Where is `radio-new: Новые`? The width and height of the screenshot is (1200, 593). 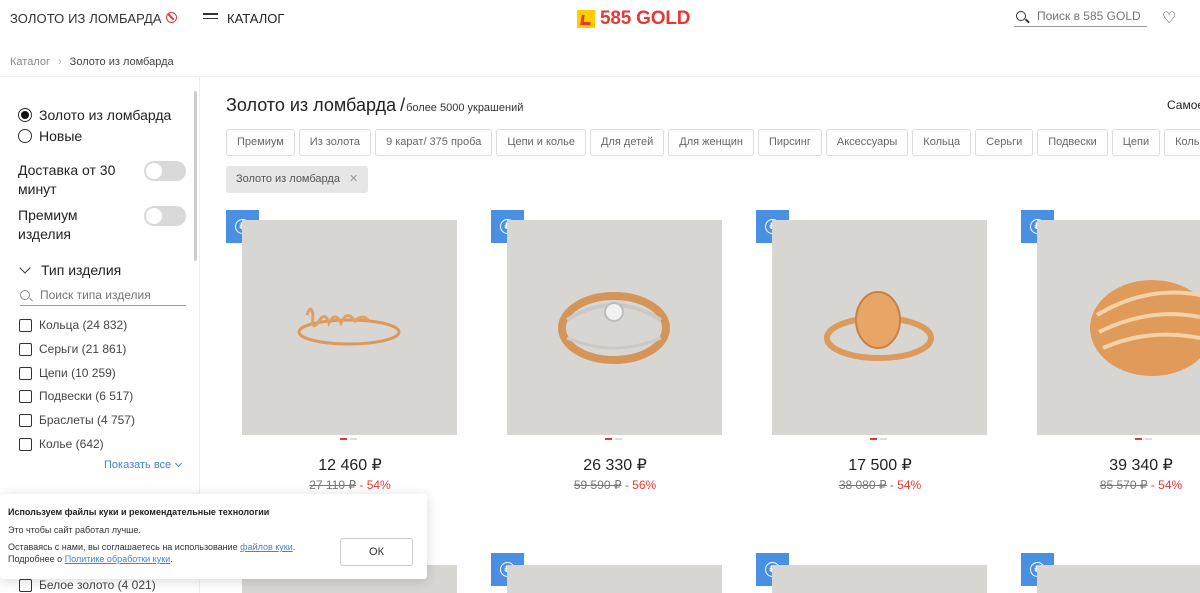 radio-new: Новые is located at coordinates (50, 136).